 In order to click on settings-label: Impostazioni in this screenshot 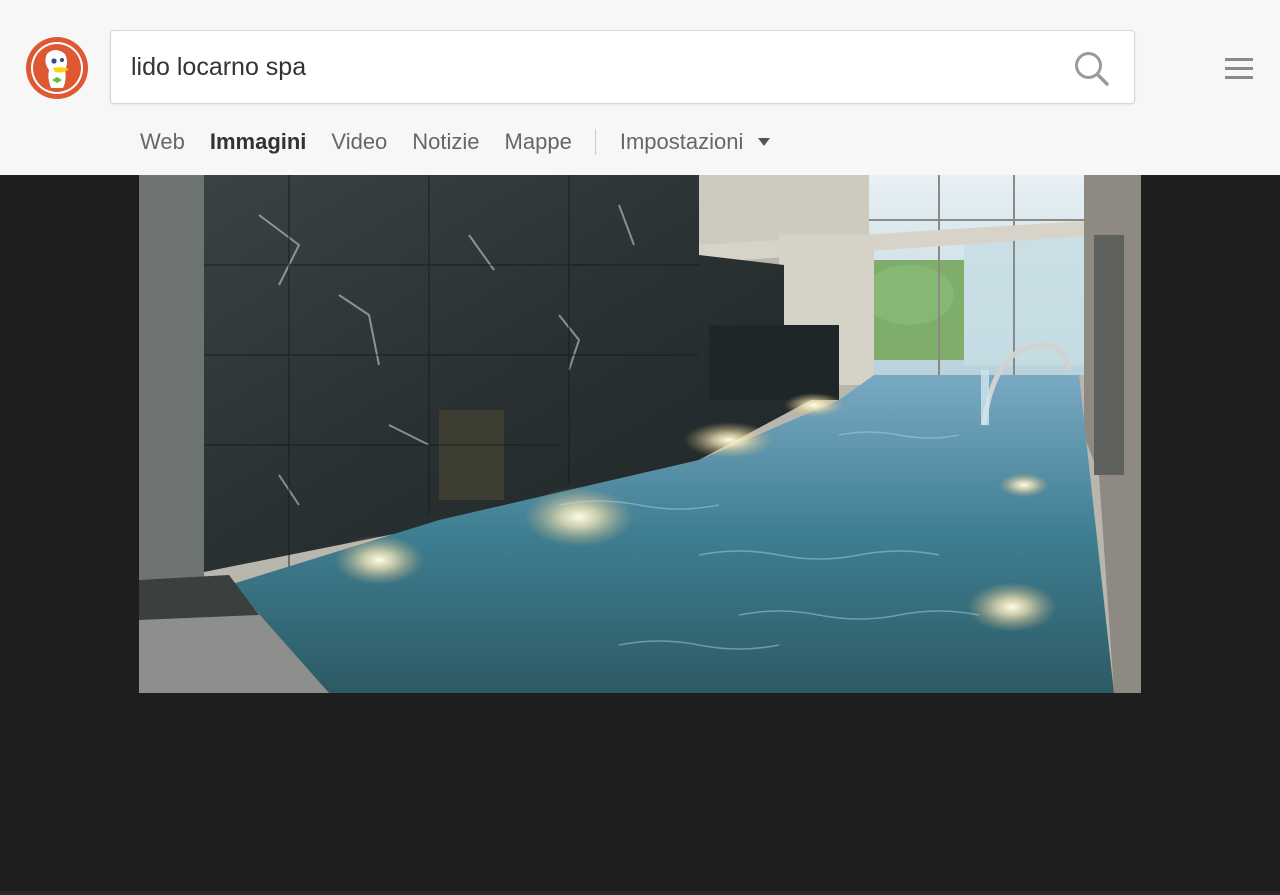, I will do `click(681, 141)`.